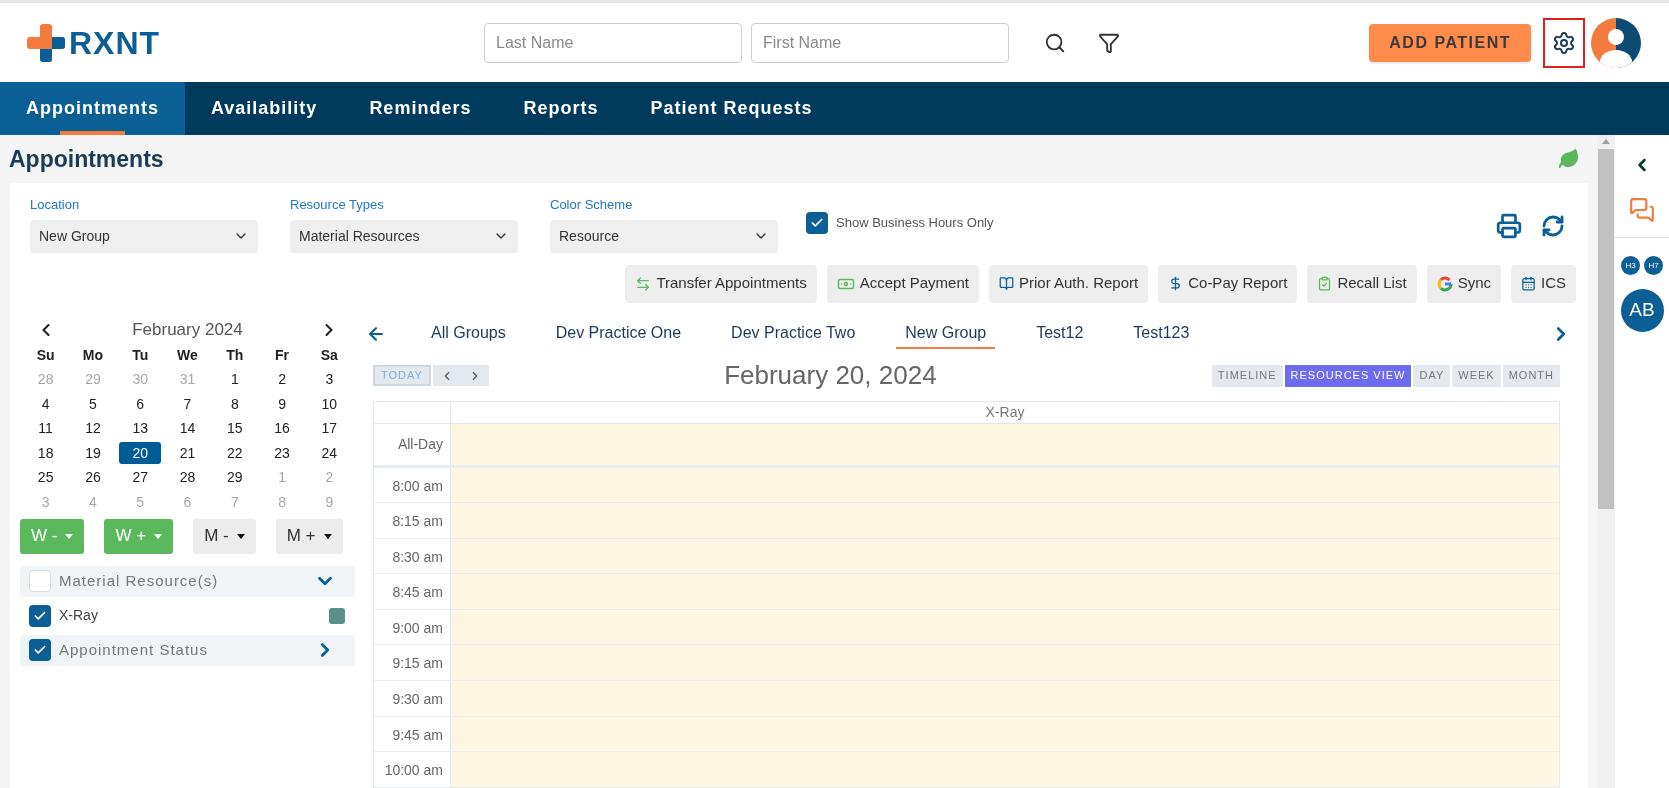 The image size is (1669, 788). Describe the element at coordinates (187, 581) in the screenshot. I see `accordion-header: Material Resource(s)` at that location.